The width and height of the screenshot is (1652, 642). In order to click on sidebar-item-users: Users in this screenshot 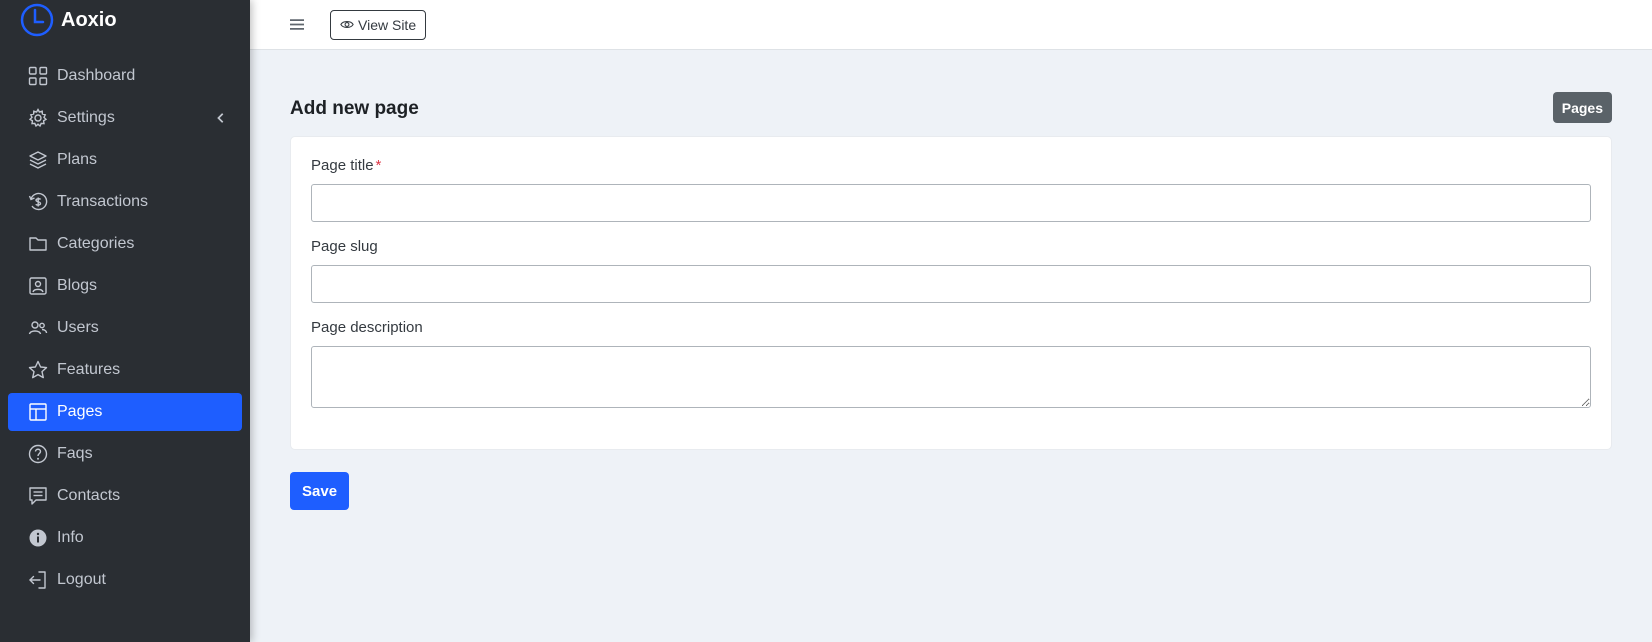, I will do `click(125, 328)`.